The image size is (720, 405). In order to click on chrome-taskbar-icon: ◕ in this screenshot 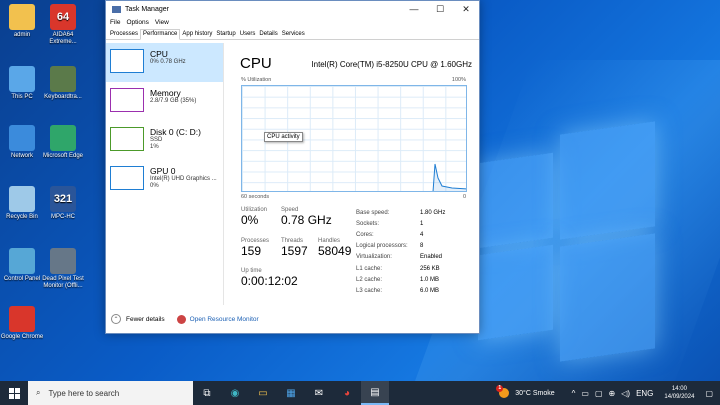, I will do `click(347, 393)`.